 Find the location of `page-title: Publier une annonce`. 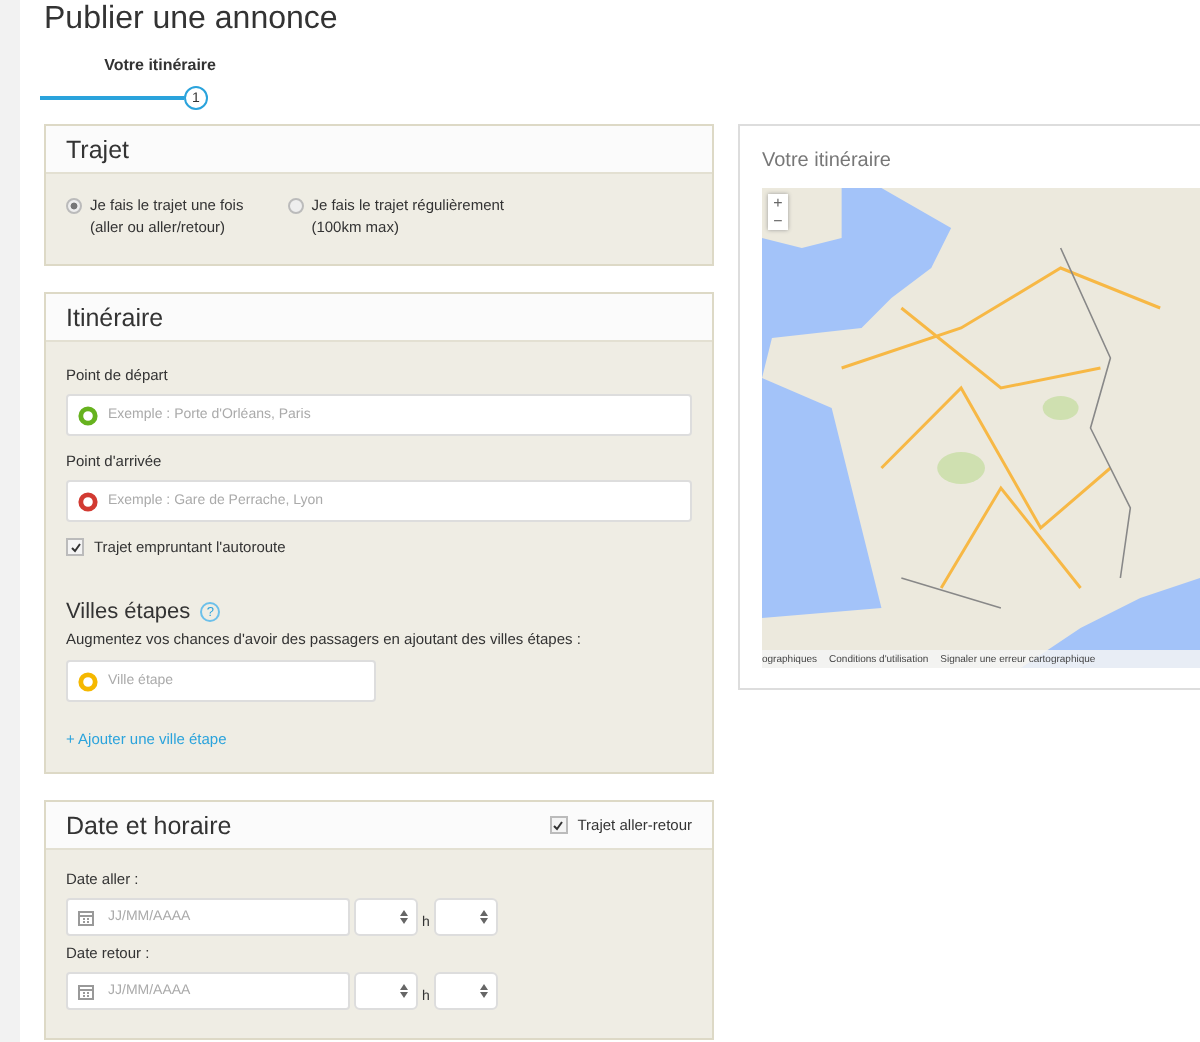

page-title: Publier une annonce is located at coordinates (192, 20).